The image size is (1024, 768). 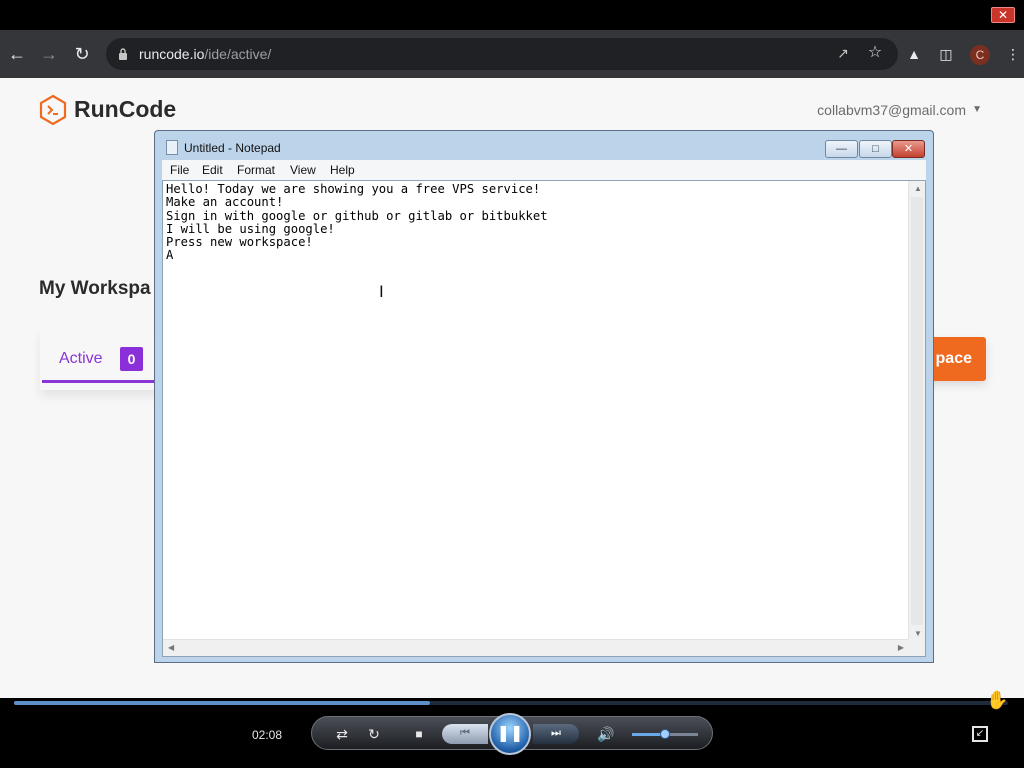 I want to click on chevron-down-icon: ▼, so click(x=977, y=109).